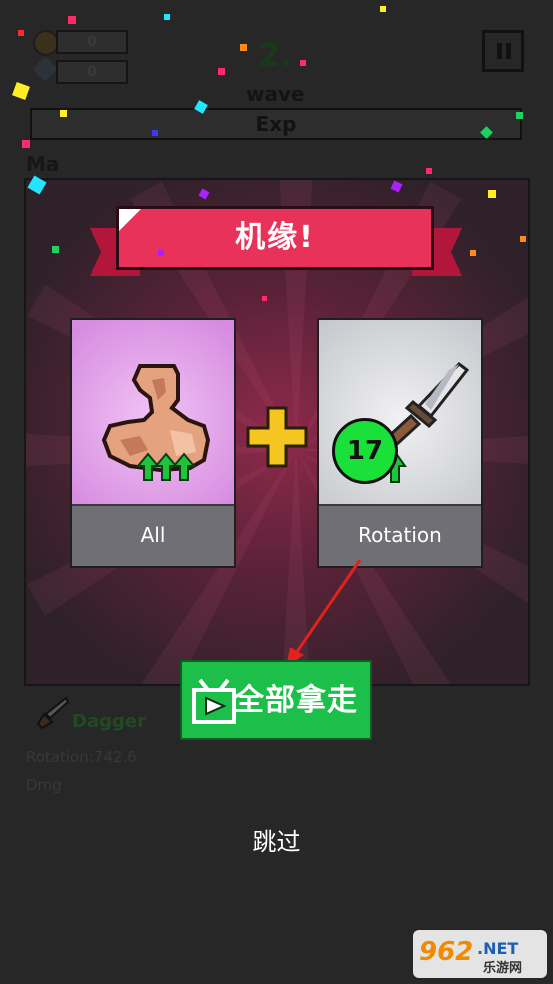 The height and width of the screenshot is (984, 553). What do you see at coordinates (277, 437) in the screenshot?
I see `plus-icon` at bounding box center [277, 437].